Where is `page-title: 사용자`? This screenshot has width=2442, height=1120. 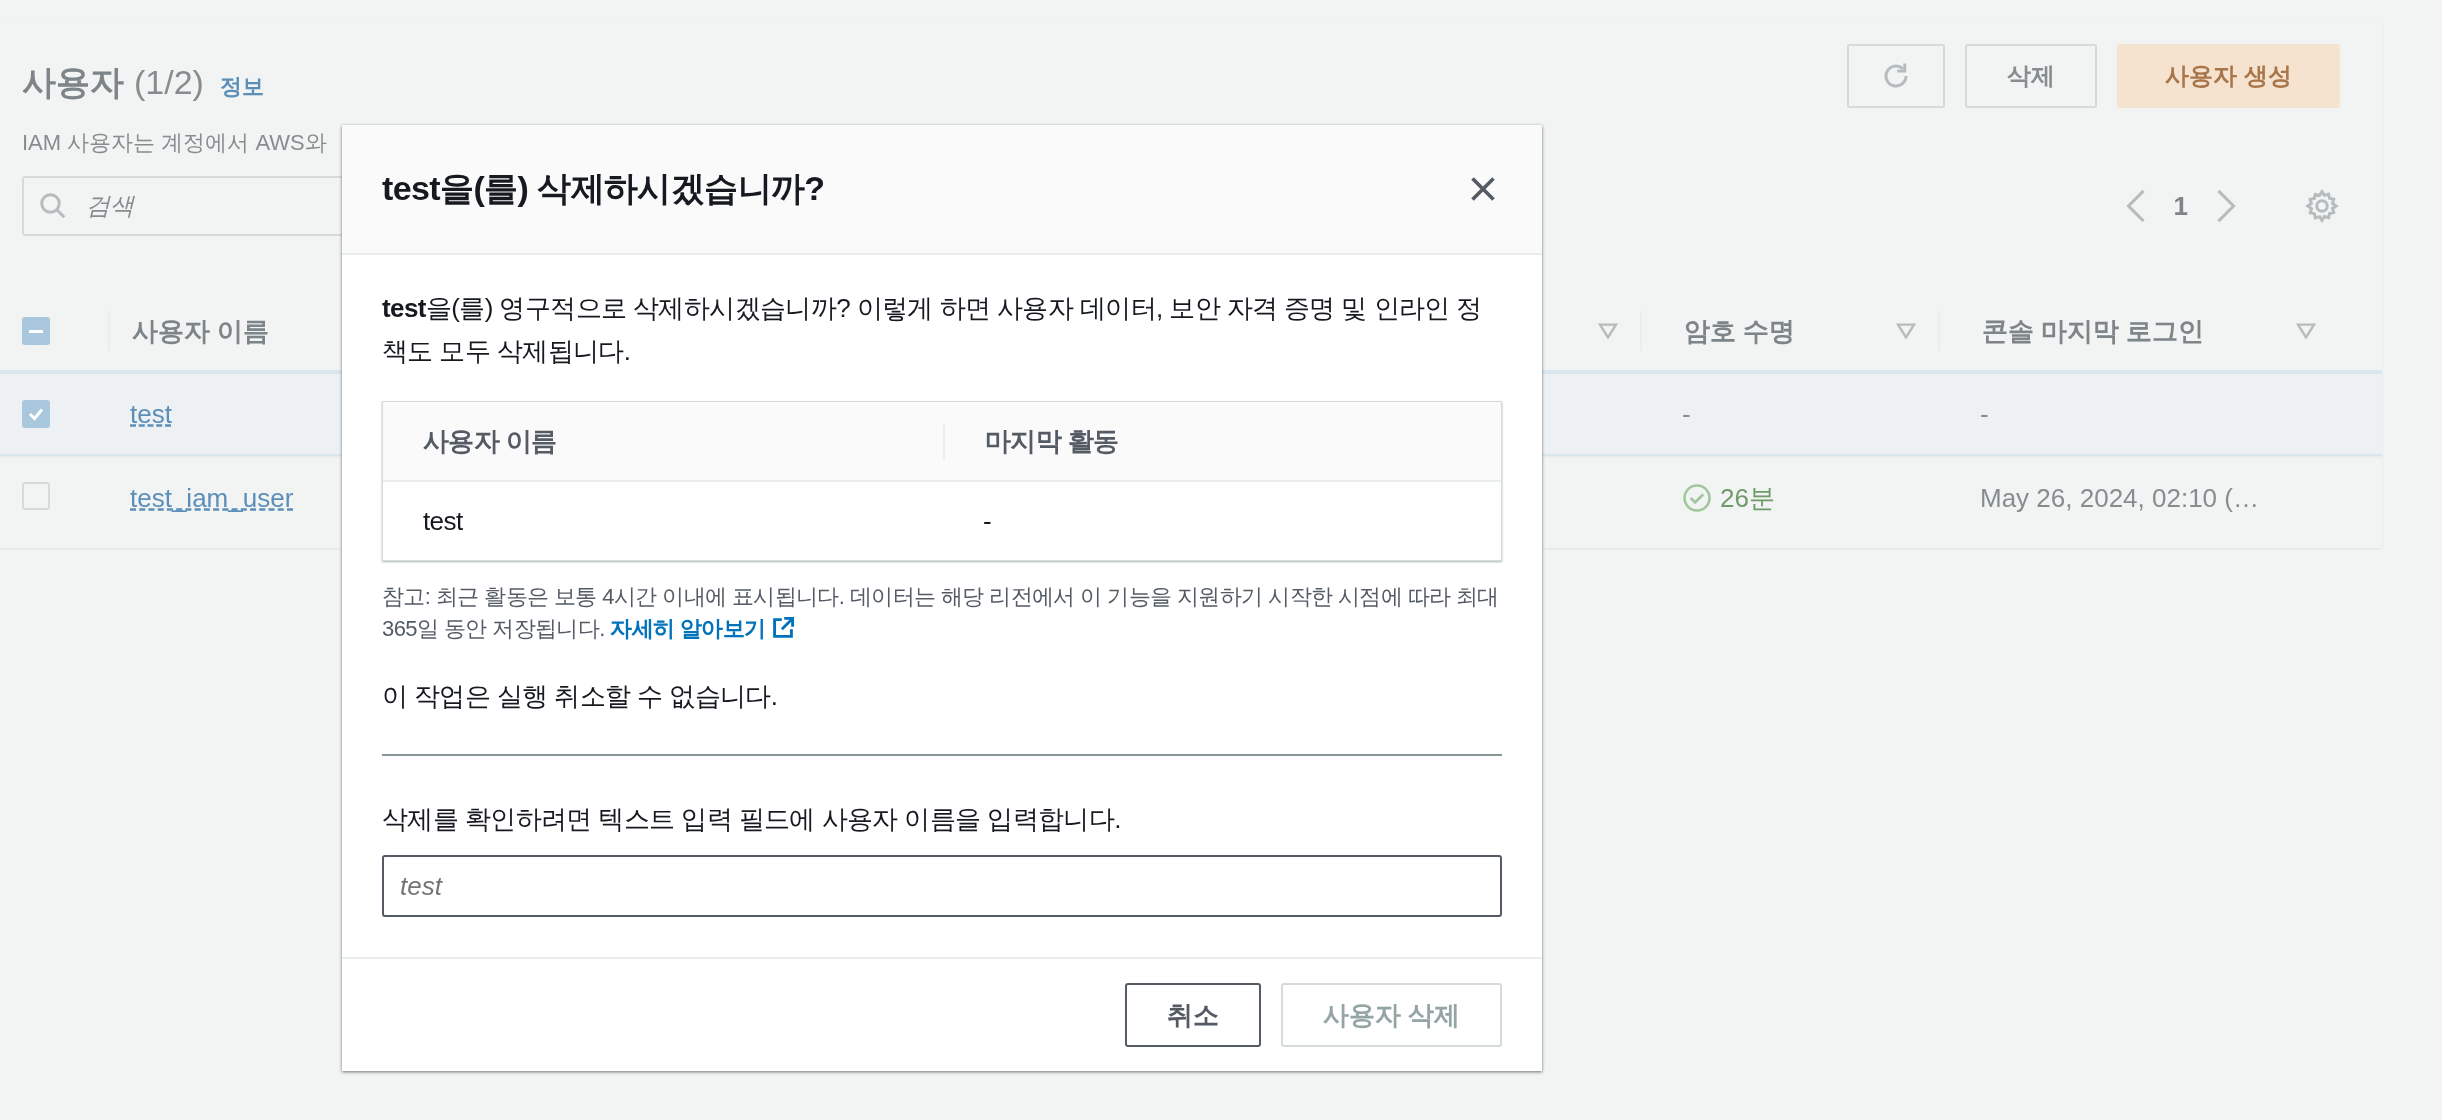 page-title: 사용자 is located at coordinates (73, 82).